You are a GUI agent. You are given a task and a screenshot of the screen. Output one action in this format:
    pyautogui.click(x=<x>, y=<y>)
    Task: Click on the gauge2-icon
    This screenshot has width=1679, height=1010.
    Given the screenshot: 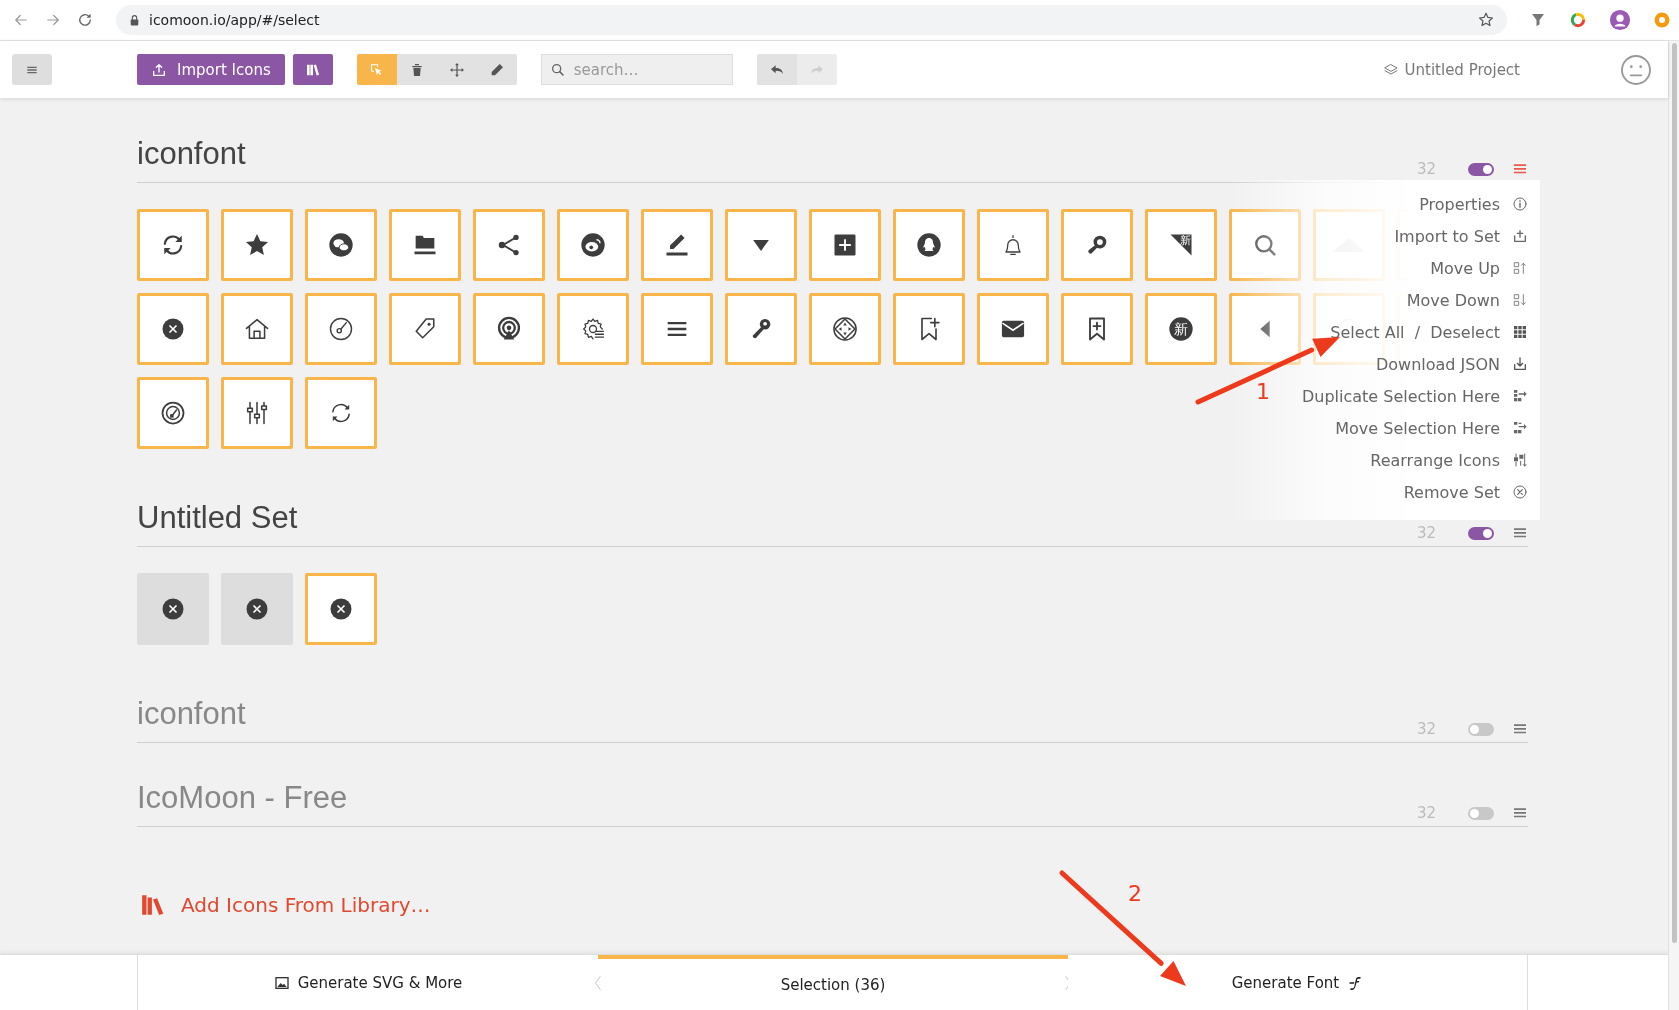 What is the action you would take?
    pyautogui.click(x=173, y=413)
    